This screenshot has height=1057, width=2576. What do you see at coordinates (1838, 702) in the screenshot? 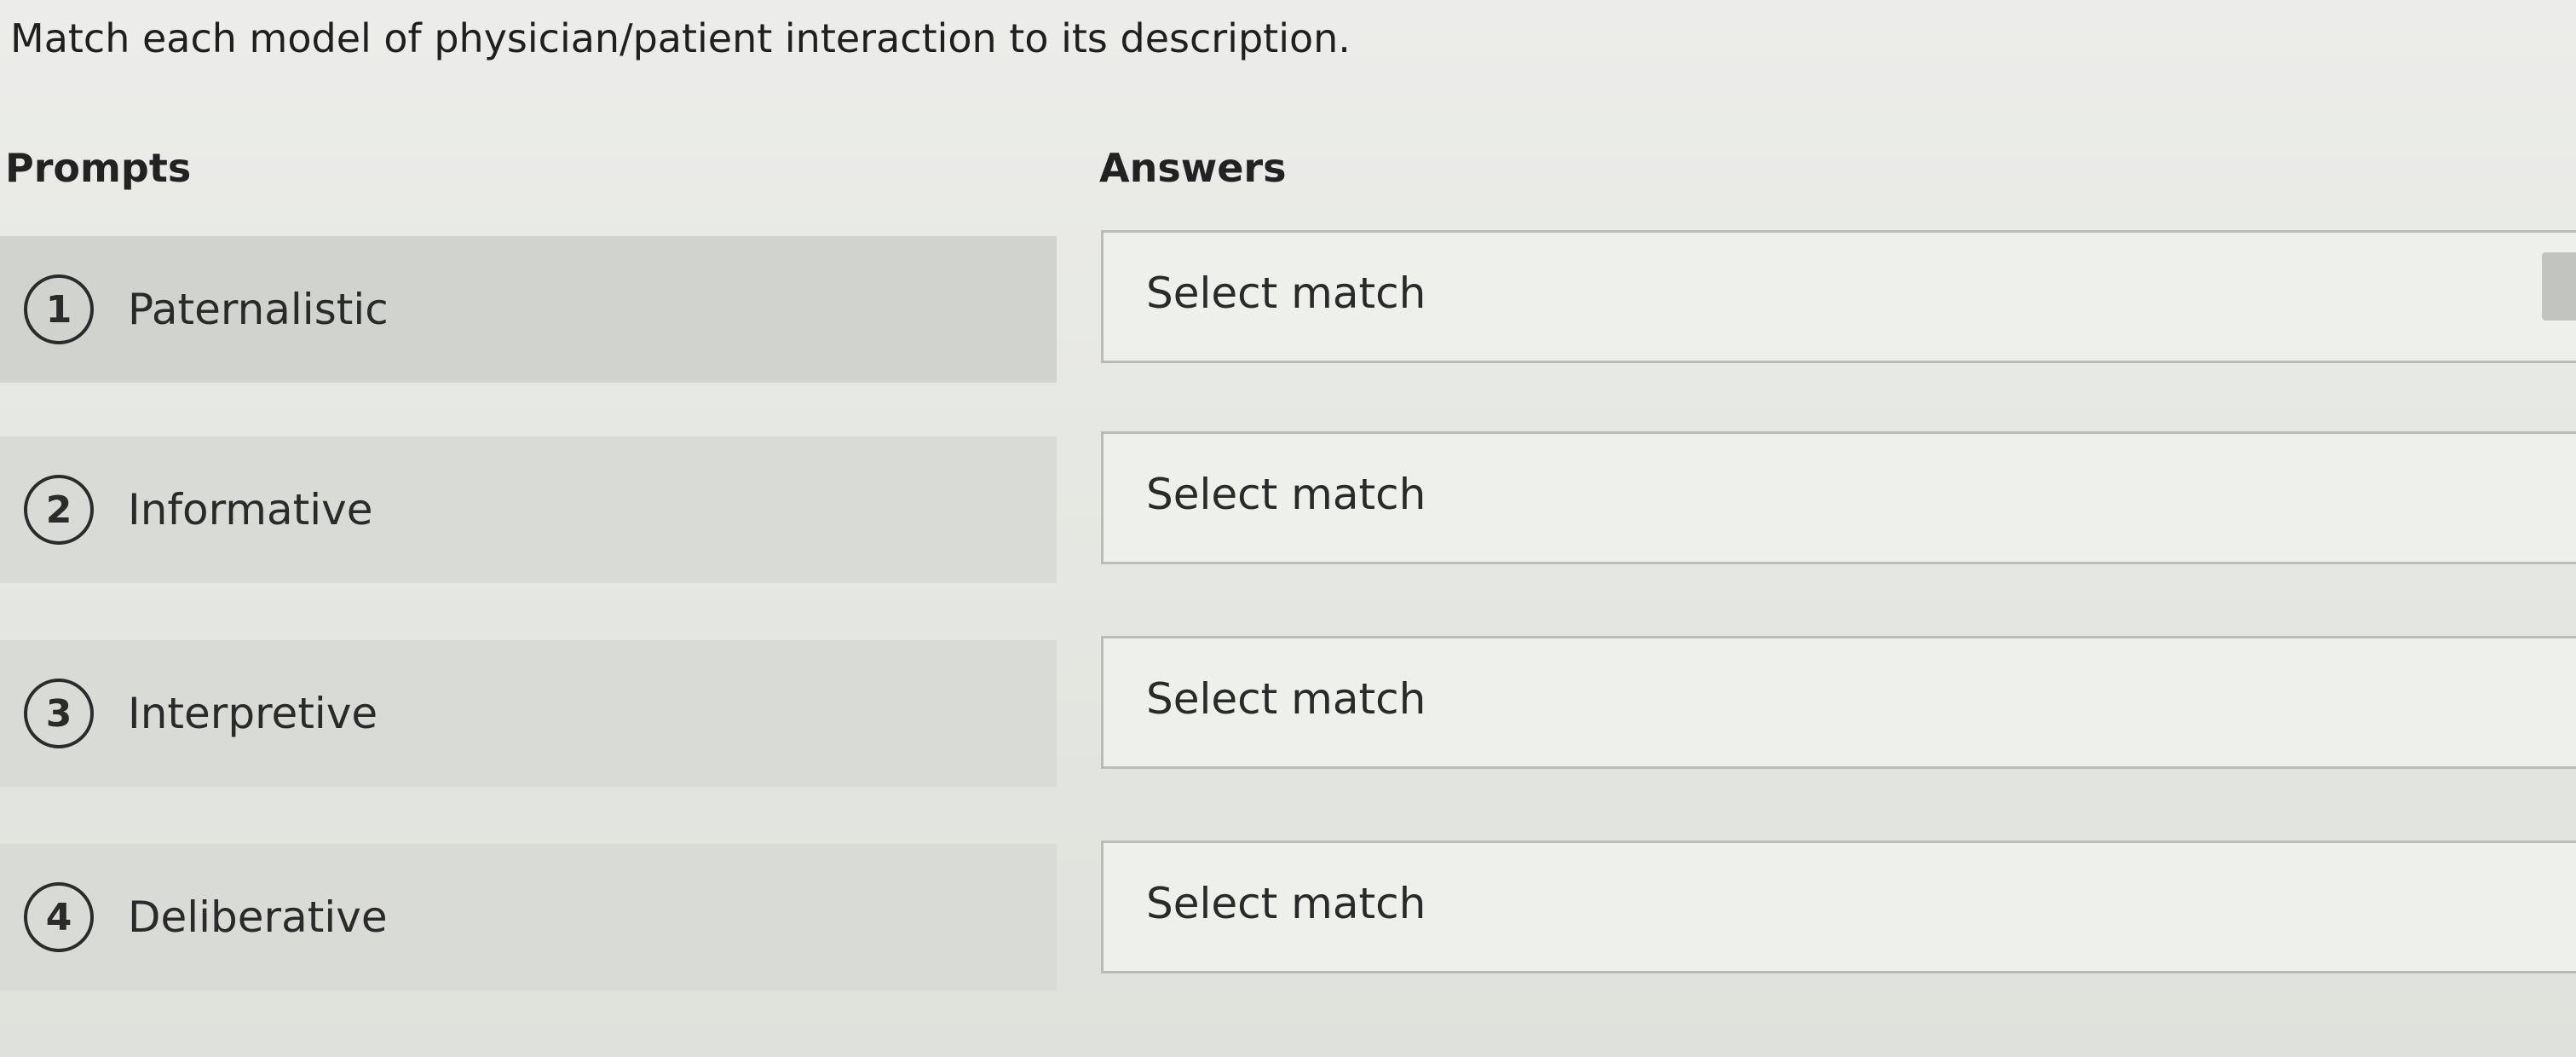
I see `answer-select-3: Select match` at bounding box center [1838, 702].